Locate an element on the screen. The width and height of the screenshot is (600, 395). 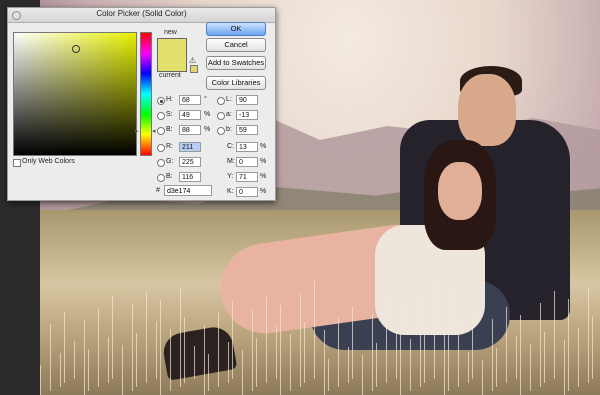
saturation-brightness-field is located at coordinates (75, 94).